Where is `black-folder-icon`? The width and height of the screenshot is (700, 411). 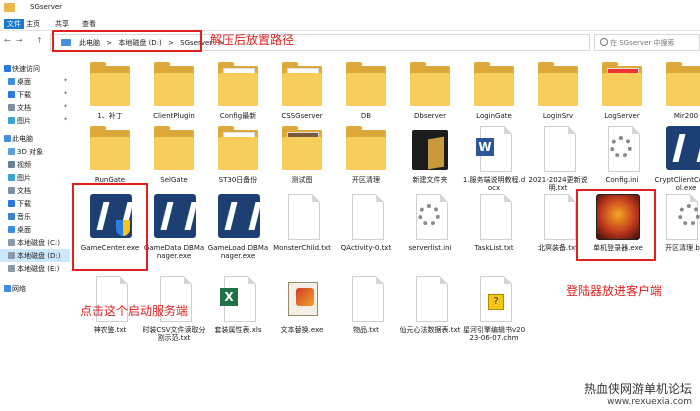
black-folder-icon is located at coordinates (430, 149).